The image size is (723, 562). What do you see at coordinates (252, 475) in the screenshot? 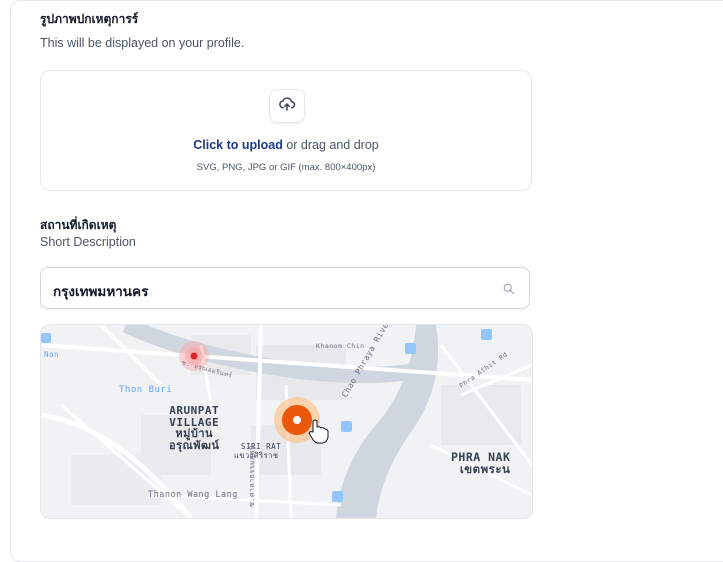
I see `map-label-vertical-road: ซ.ศาลาธรรมสพน์` at bounding box center [252, 475].